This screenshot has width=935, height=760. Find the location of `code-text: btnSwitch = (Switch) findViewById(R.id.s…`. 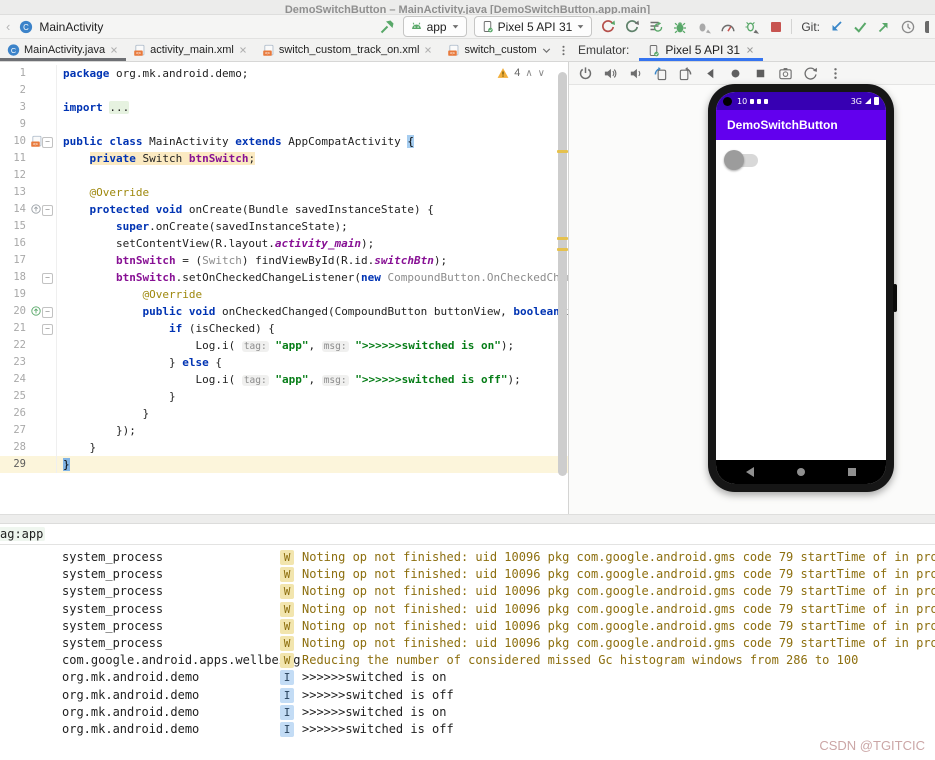

code-text: btnSwitch = (Switch) findViewById(R.id.s… is located at coordinates (281, 260).